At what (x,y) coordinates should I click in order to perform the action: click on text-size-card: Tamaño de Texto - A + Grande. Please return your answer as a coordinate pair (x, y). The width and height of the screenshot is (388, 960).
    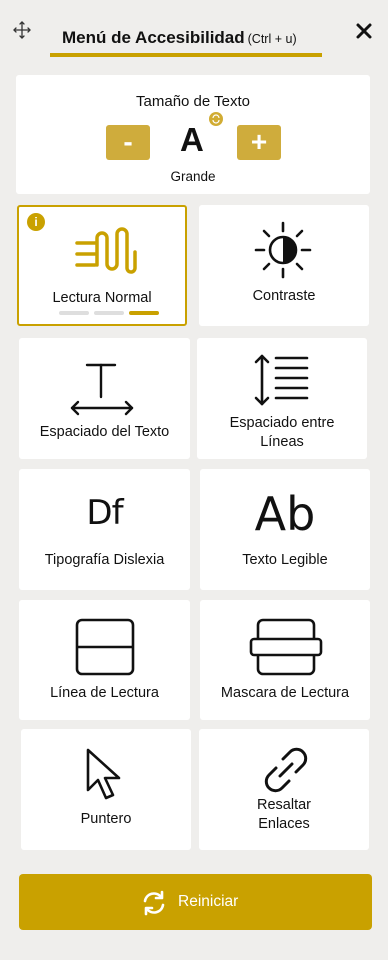
    Looking at the image, I should click on (193, 134).